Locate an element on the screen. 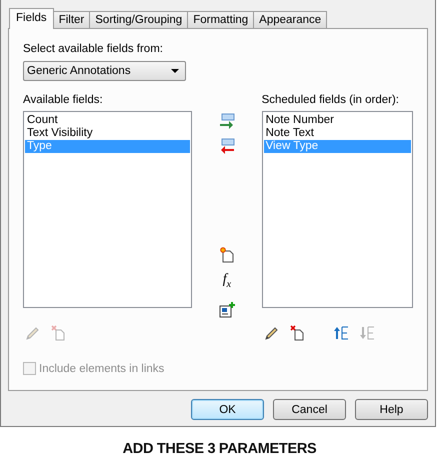 This screenshot has width=439, height=461. pencil-icon is located at coordinates (270, 333).